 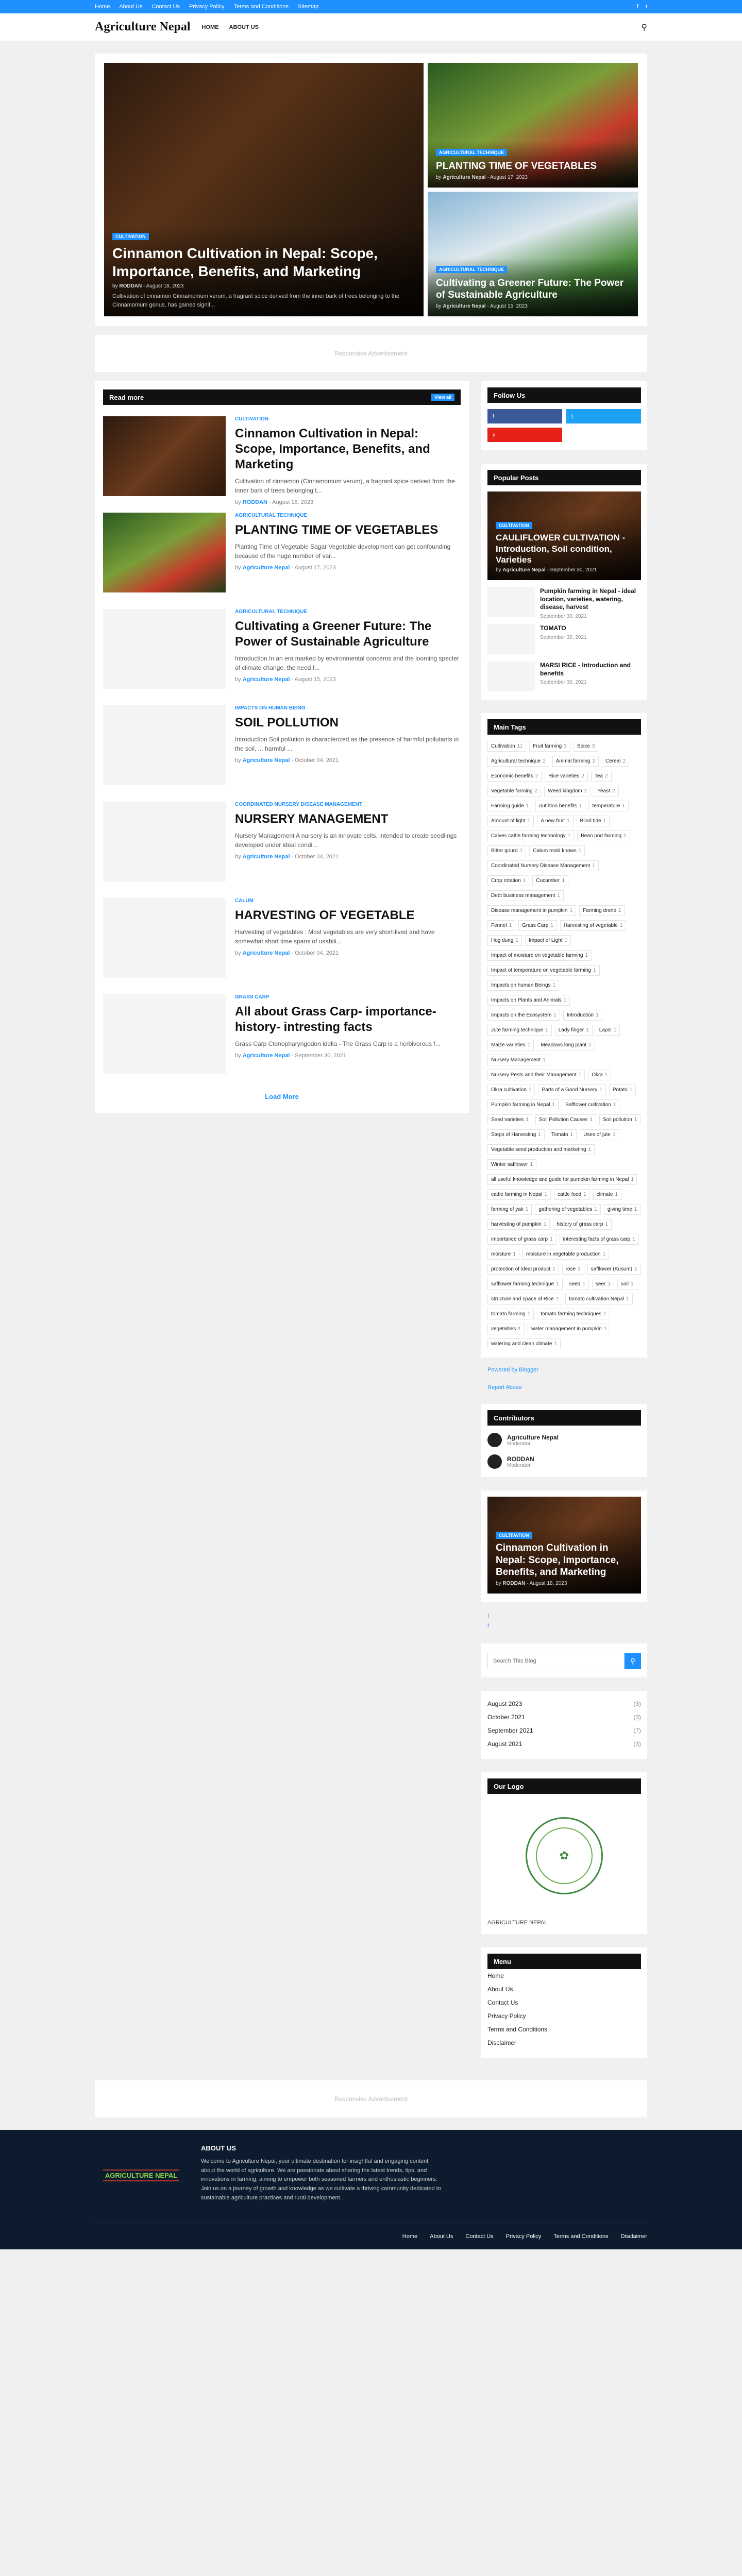 What do you see at coordinates (510, 1730) in the screenshot?
I see `archive-month: September 2021` at bounding box center [510, 1730].